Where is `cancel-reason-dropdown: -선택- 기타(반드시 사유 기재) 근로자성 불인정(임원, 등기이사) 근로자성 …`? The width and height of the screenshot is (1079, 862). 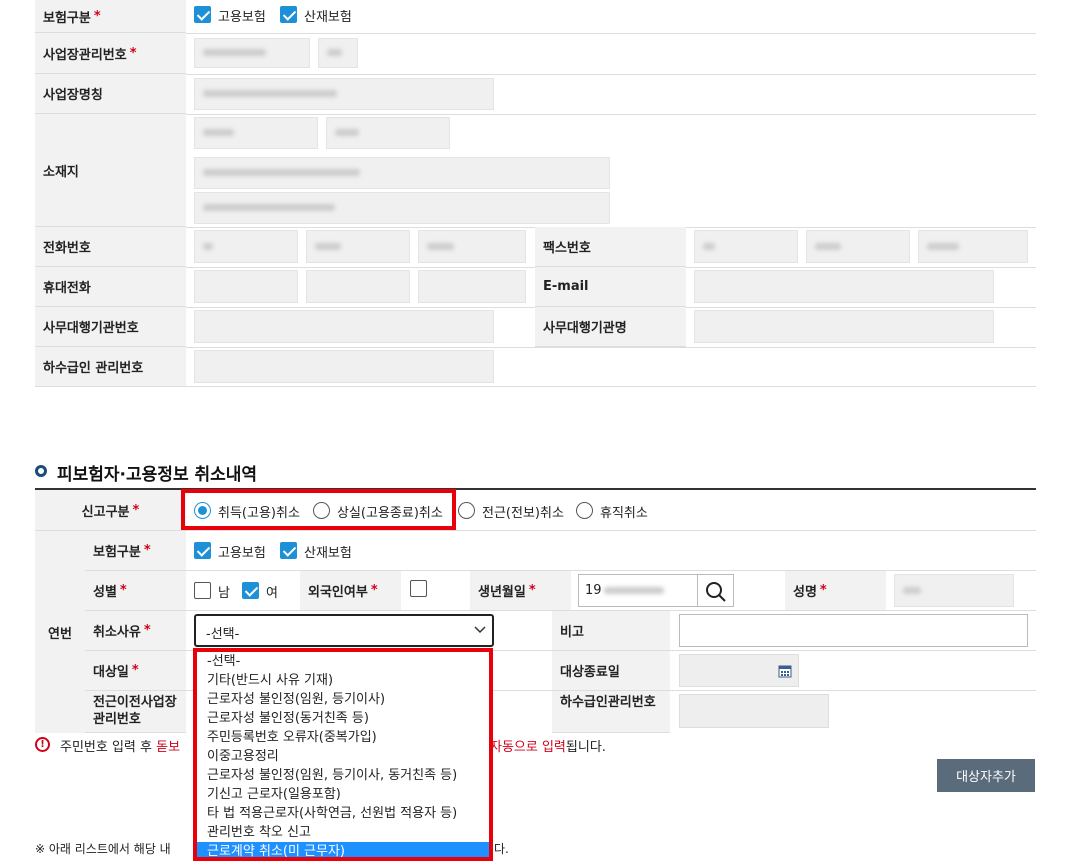
cancel-reason-dropdown: -선택- 기타(반드시 사유 기재) 근로자성 불인정(임원, 등기이사) 근로자성 … is located at coordinates (343, 754).